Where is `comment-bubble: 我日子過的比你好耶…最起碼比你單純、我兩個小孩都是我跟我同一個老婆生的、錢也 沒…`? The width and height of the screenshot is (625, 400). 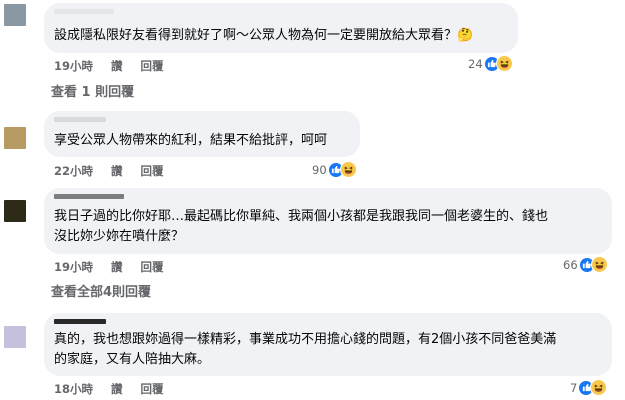
comment-bubble: 我日子過的比你好耶…最起碼比你單純、我兩個小孩都是我跟我同一個老婆生的、錢也 沒… is located at coordinates (328, 221).